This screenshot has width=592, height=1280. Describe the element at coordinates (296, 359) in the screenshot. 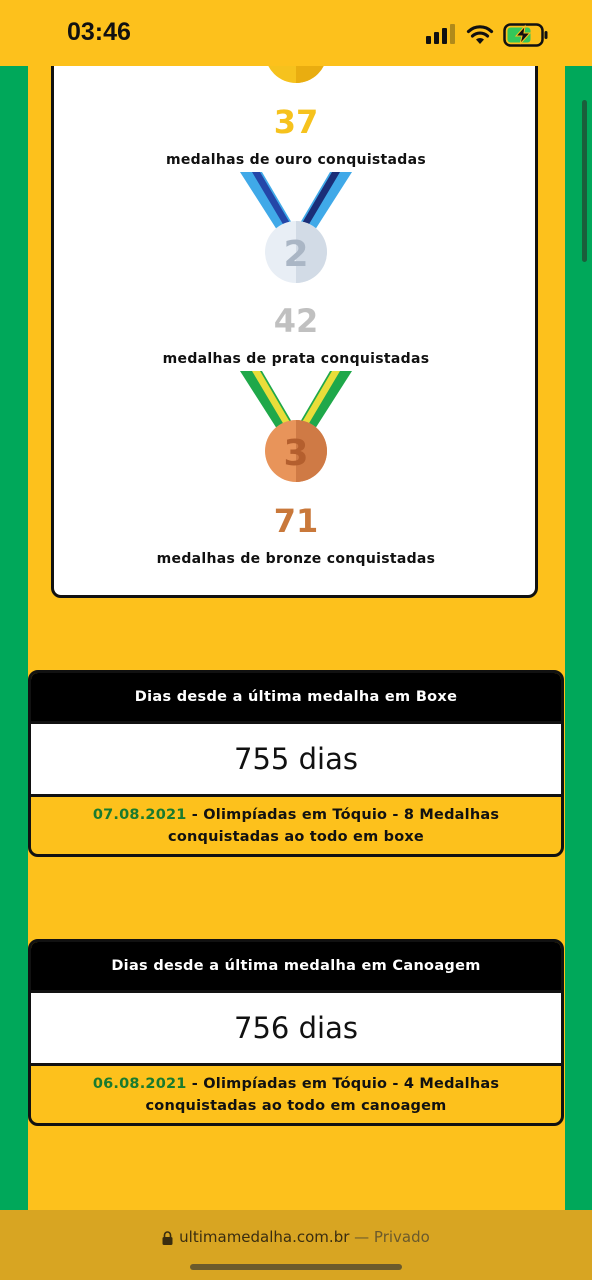

I see `silver-medal-caption: medalhas de prata conquistadas` at that location.